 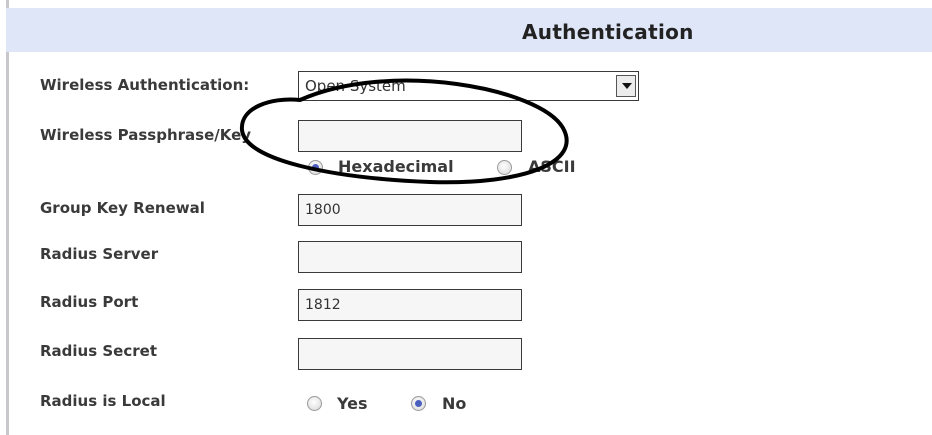 I want to click on radius-local-yes-radio, so click(x=314, y=403).